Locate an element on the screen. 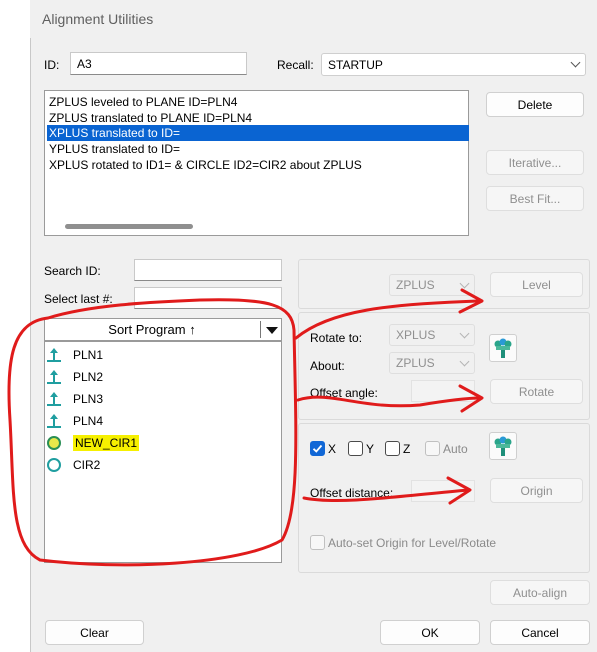 The height and width of the screenshot is (652, 597). feature-item-highlighted: NEW_CIR1 is located at coordinates (93, 443).